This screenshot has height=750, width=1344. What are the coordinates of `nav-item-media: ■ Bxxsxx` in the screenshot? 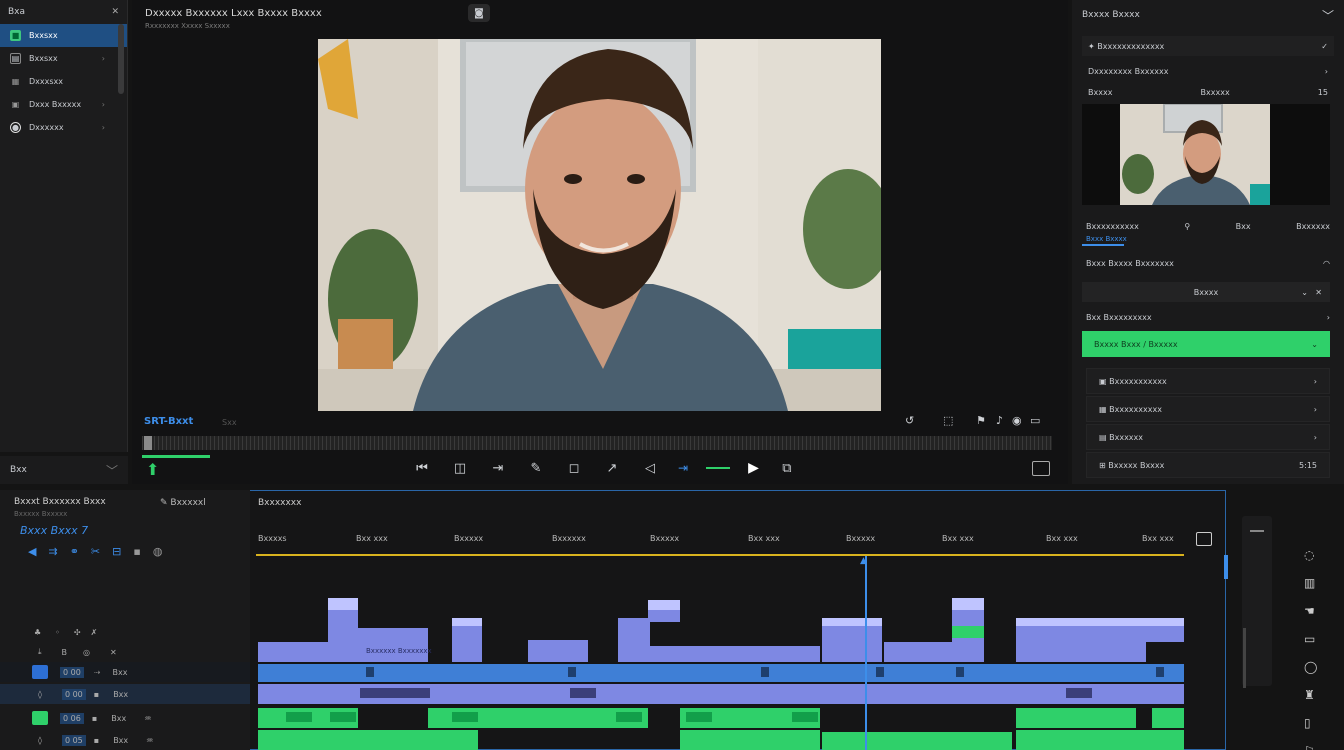 It's located at (63, 35).